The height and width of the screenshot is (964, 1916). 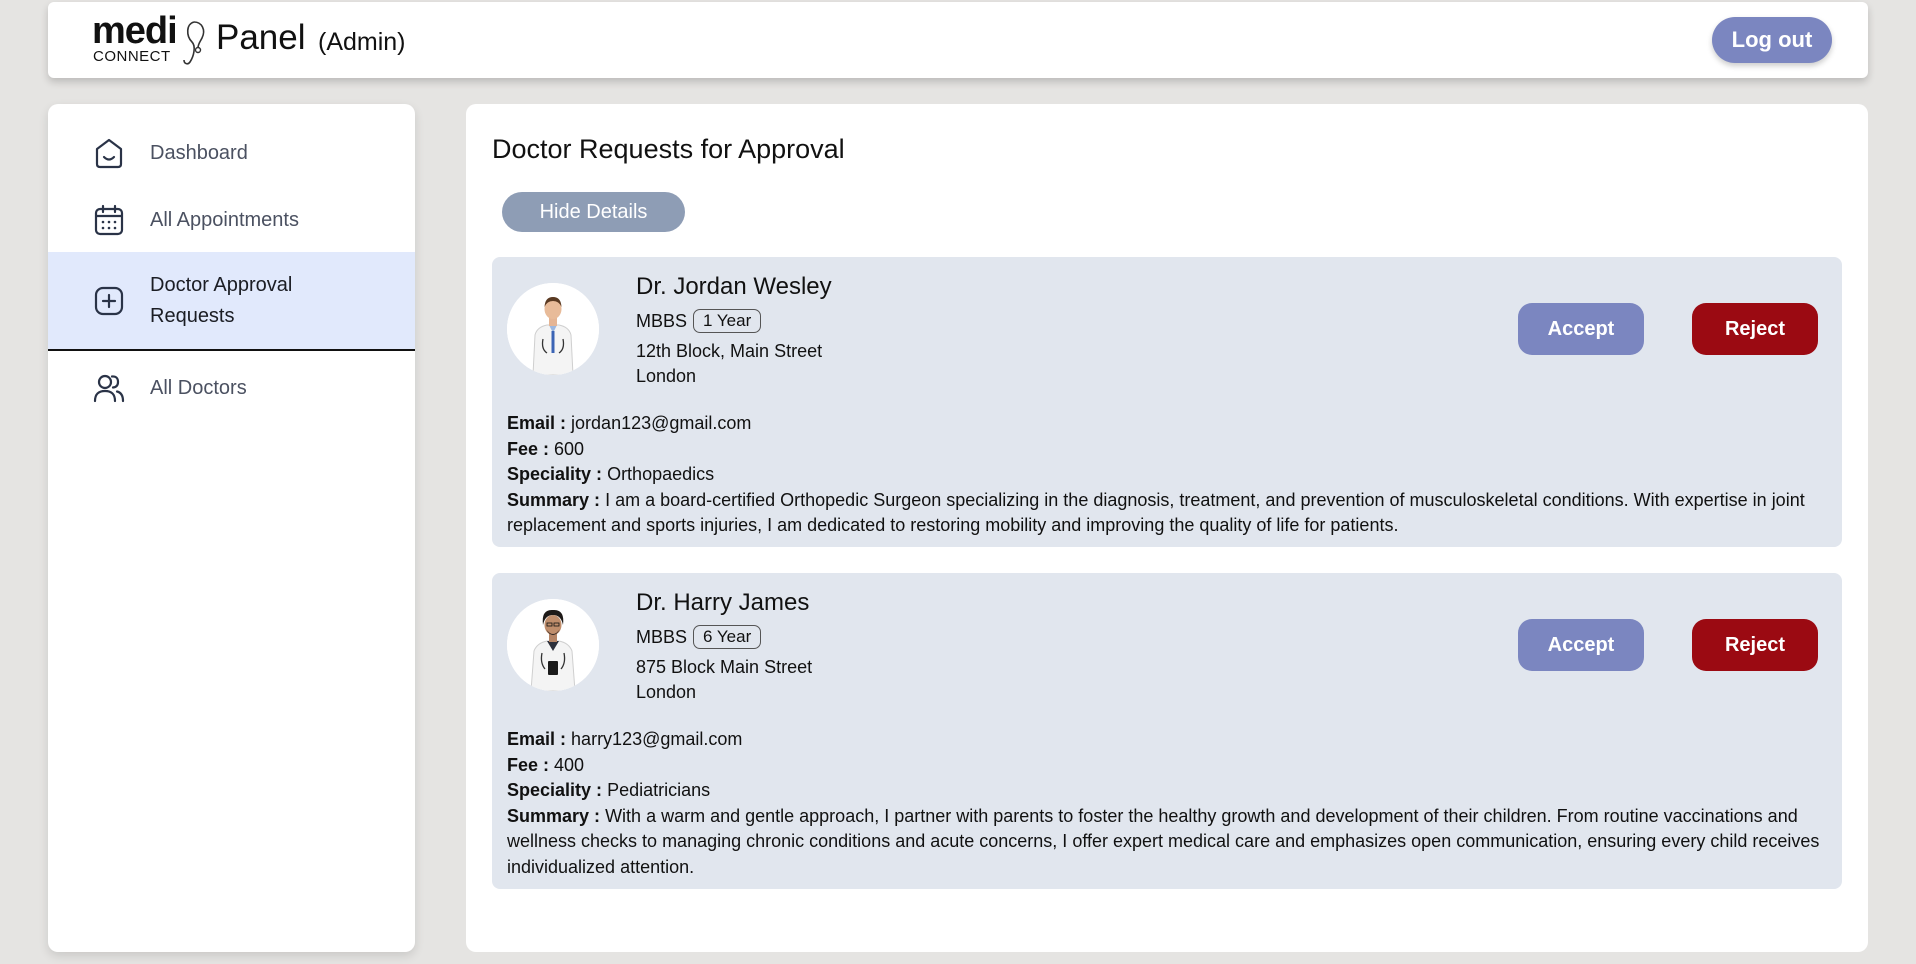 I want to click on doctor-qualification: MBBS 6 Year, so click(x=699, y=637).